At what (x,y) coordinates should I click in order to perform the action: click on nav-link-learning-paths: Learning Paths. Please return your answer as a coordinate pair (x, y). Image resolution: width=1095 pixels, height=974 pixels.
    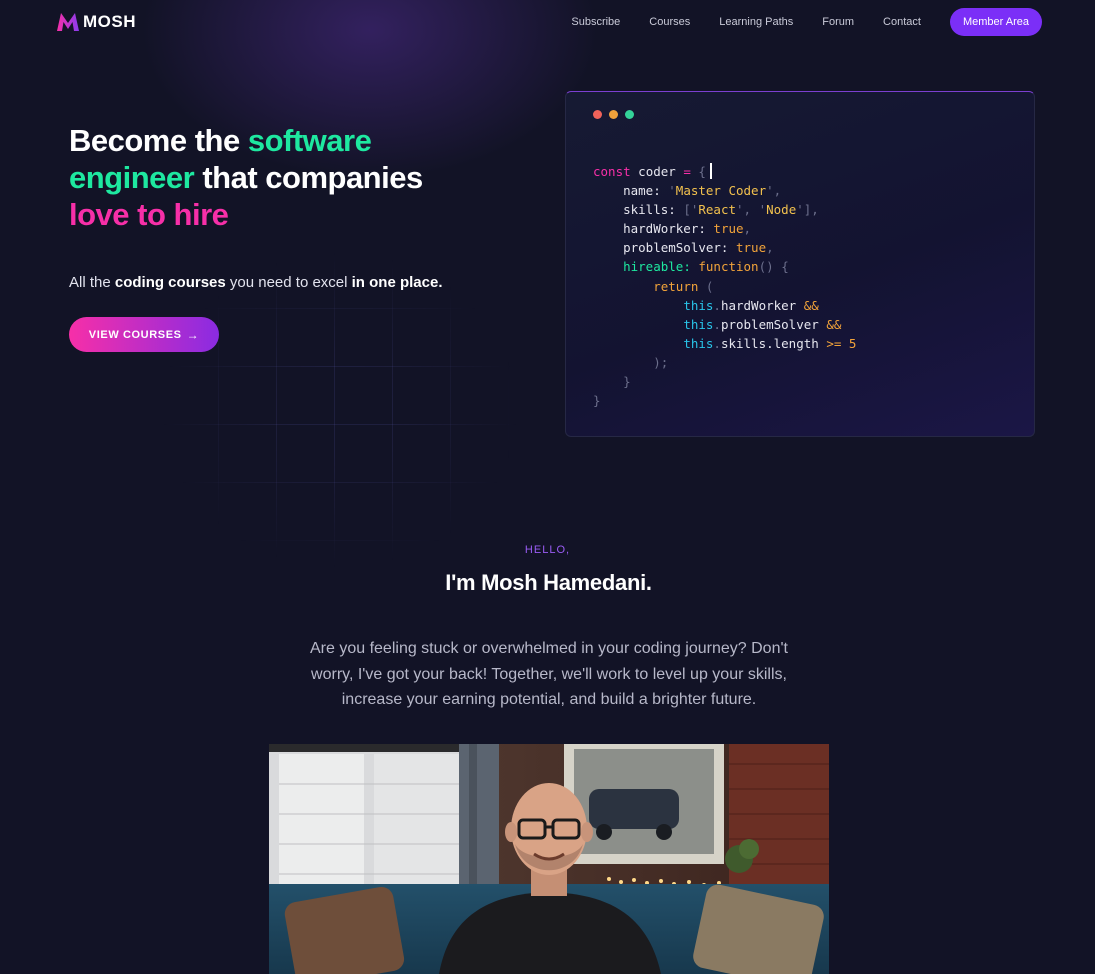
    Looking at the image, I should click on (756, 22).